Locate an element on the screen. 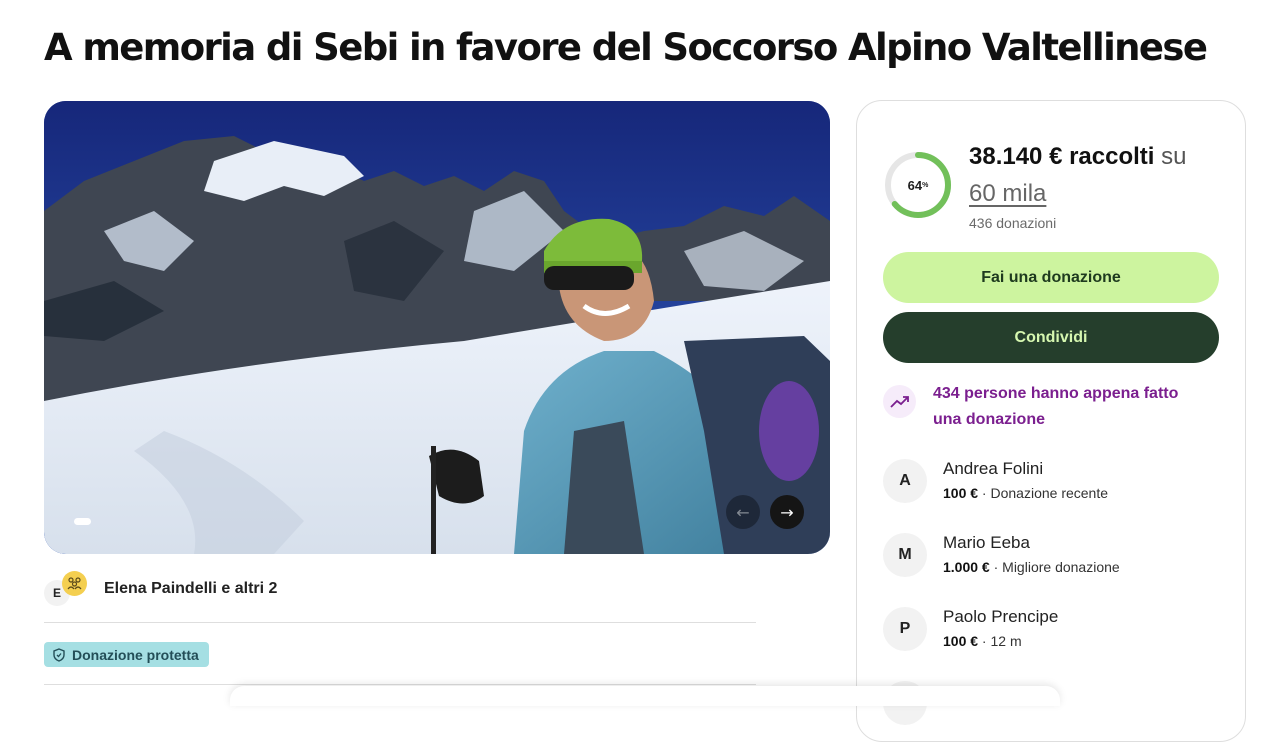  arrow-right-icon: → is located at coordinates (787, 512).